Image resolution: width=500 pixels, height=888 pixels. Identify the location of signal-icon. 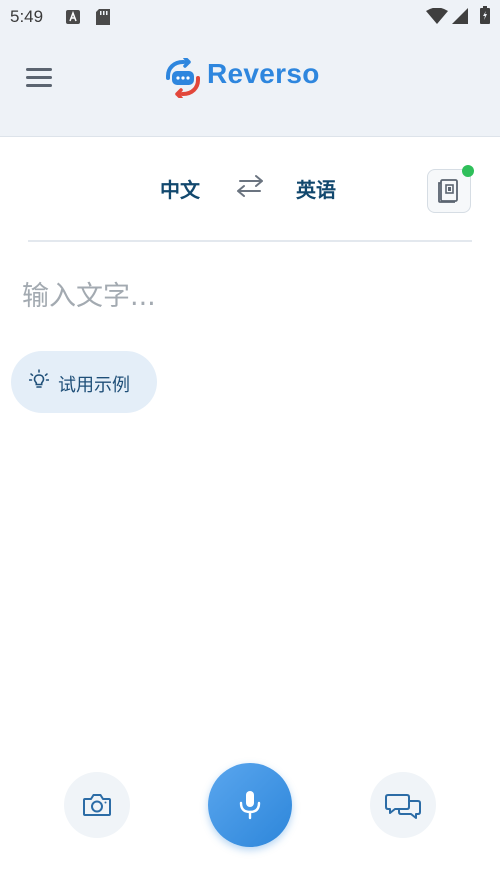
(460, 18).